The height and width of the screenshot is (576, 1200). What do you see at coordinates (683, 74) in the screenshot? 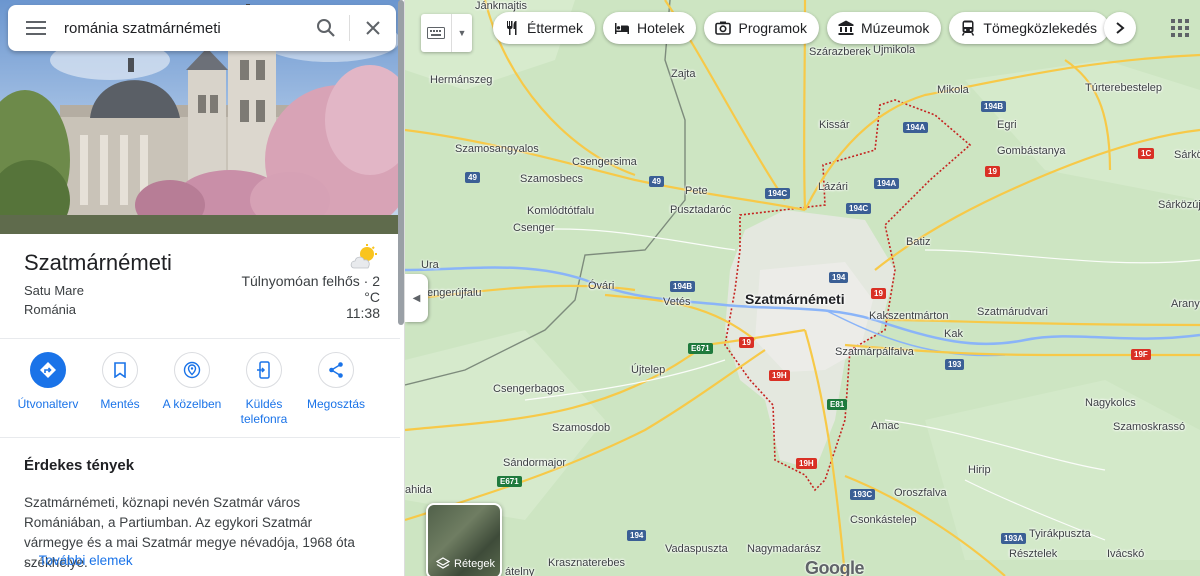
I see `map-label: Zajta` at bounding box center [683, 74].